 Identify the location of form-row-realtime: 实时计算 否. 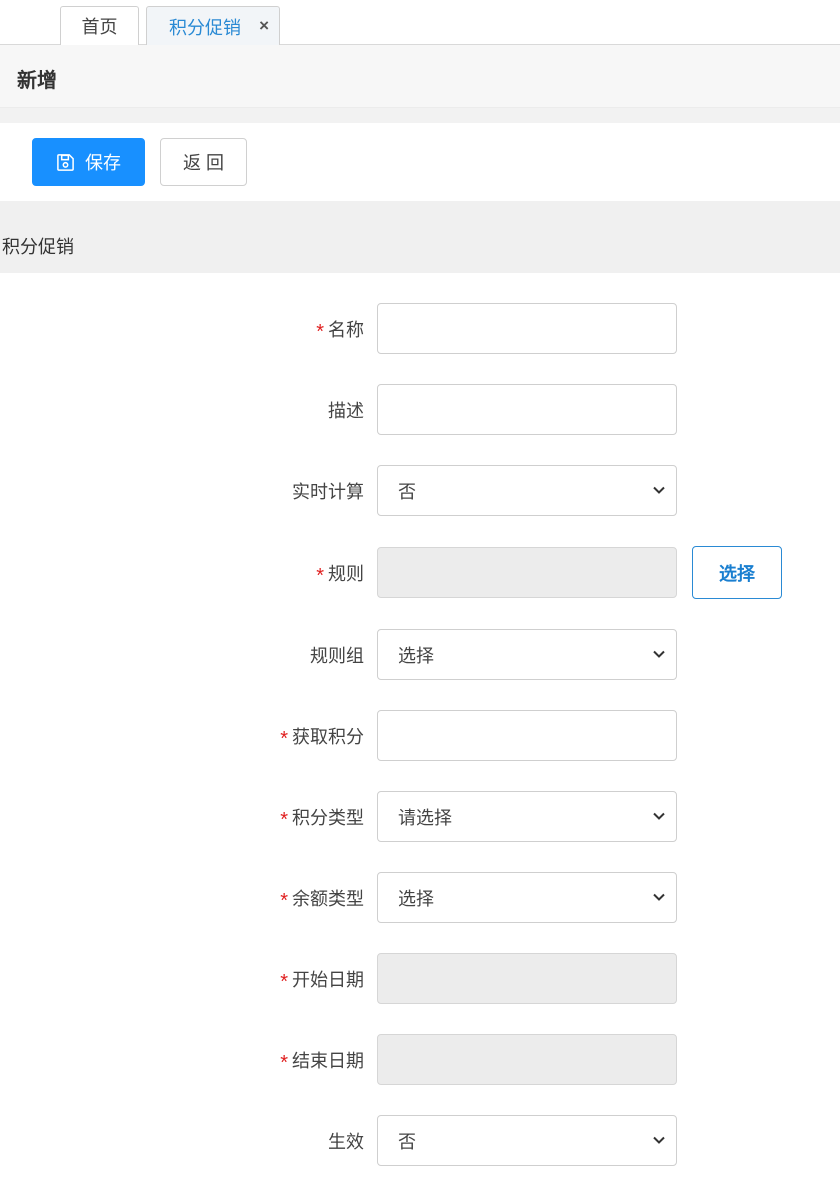
(421, 490).